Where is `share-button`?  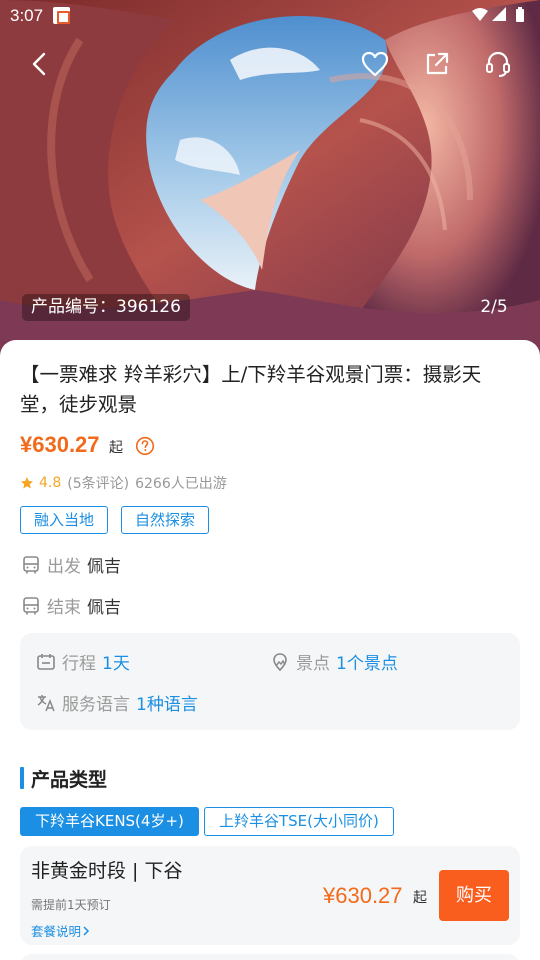 share-button is located at coordinates (437, 64).